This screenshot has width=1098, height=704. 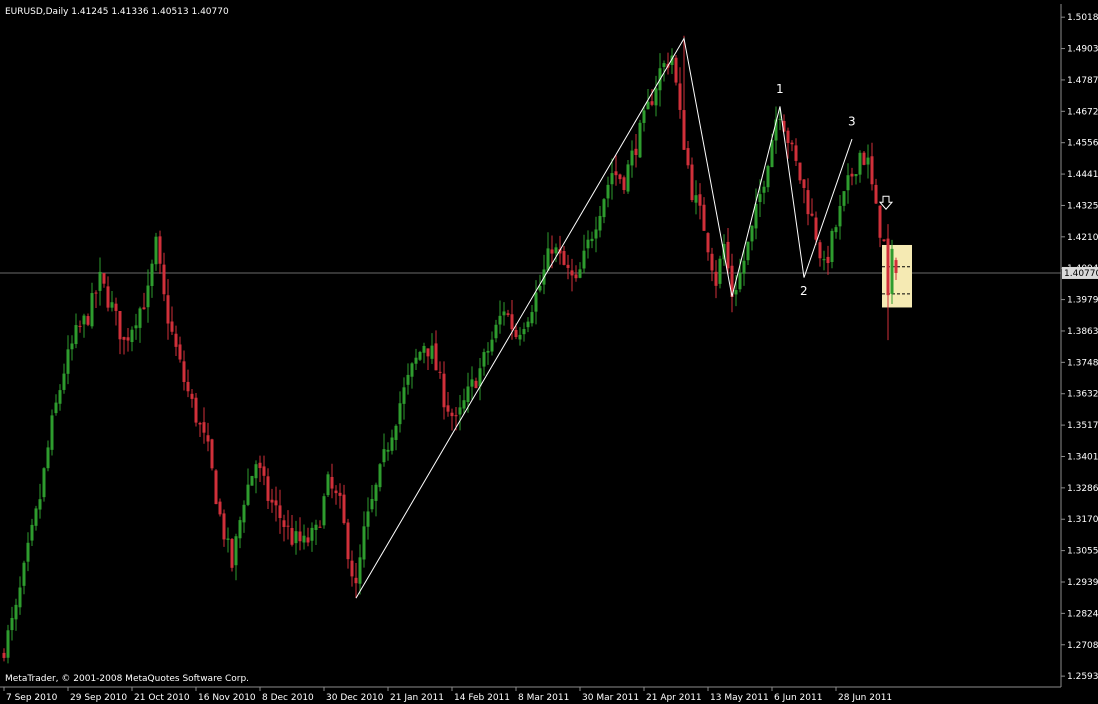 I want to click on time-tick-label: 30 Dec 2010, so click(x=355, y=698).